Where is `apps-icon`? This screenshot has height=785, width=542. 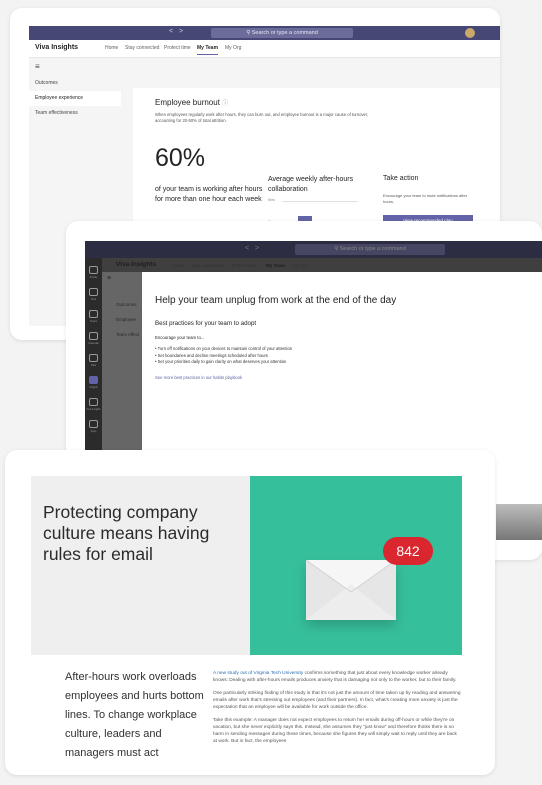
apps-icon is located at coordinates (93, 424).